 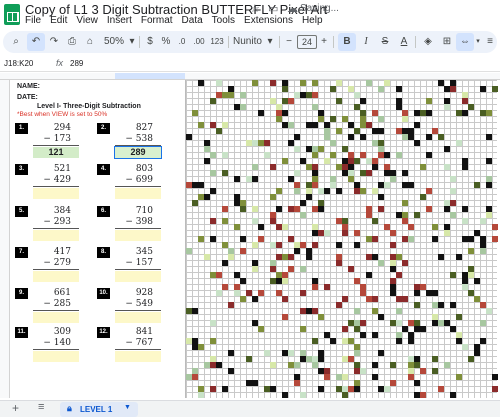 What do you see at coordinates (119, 20) in the screenshot?
I see `menu-insert: Insert` at bounding box center [119, 20].